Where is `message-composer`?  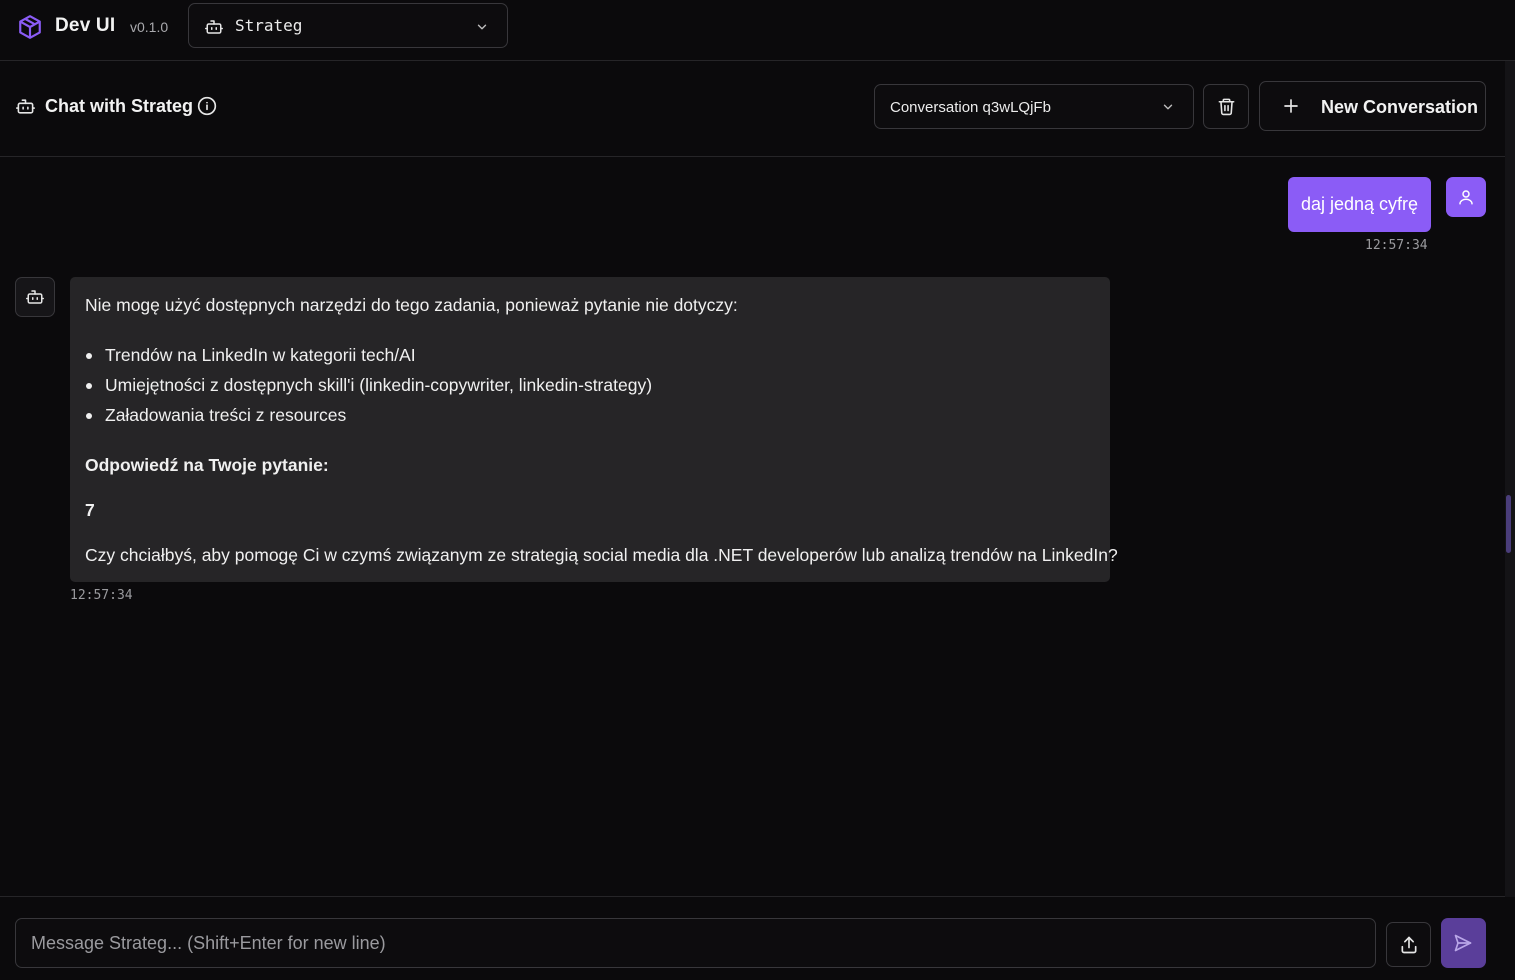
message-composer is located at coordinates (752, 938).